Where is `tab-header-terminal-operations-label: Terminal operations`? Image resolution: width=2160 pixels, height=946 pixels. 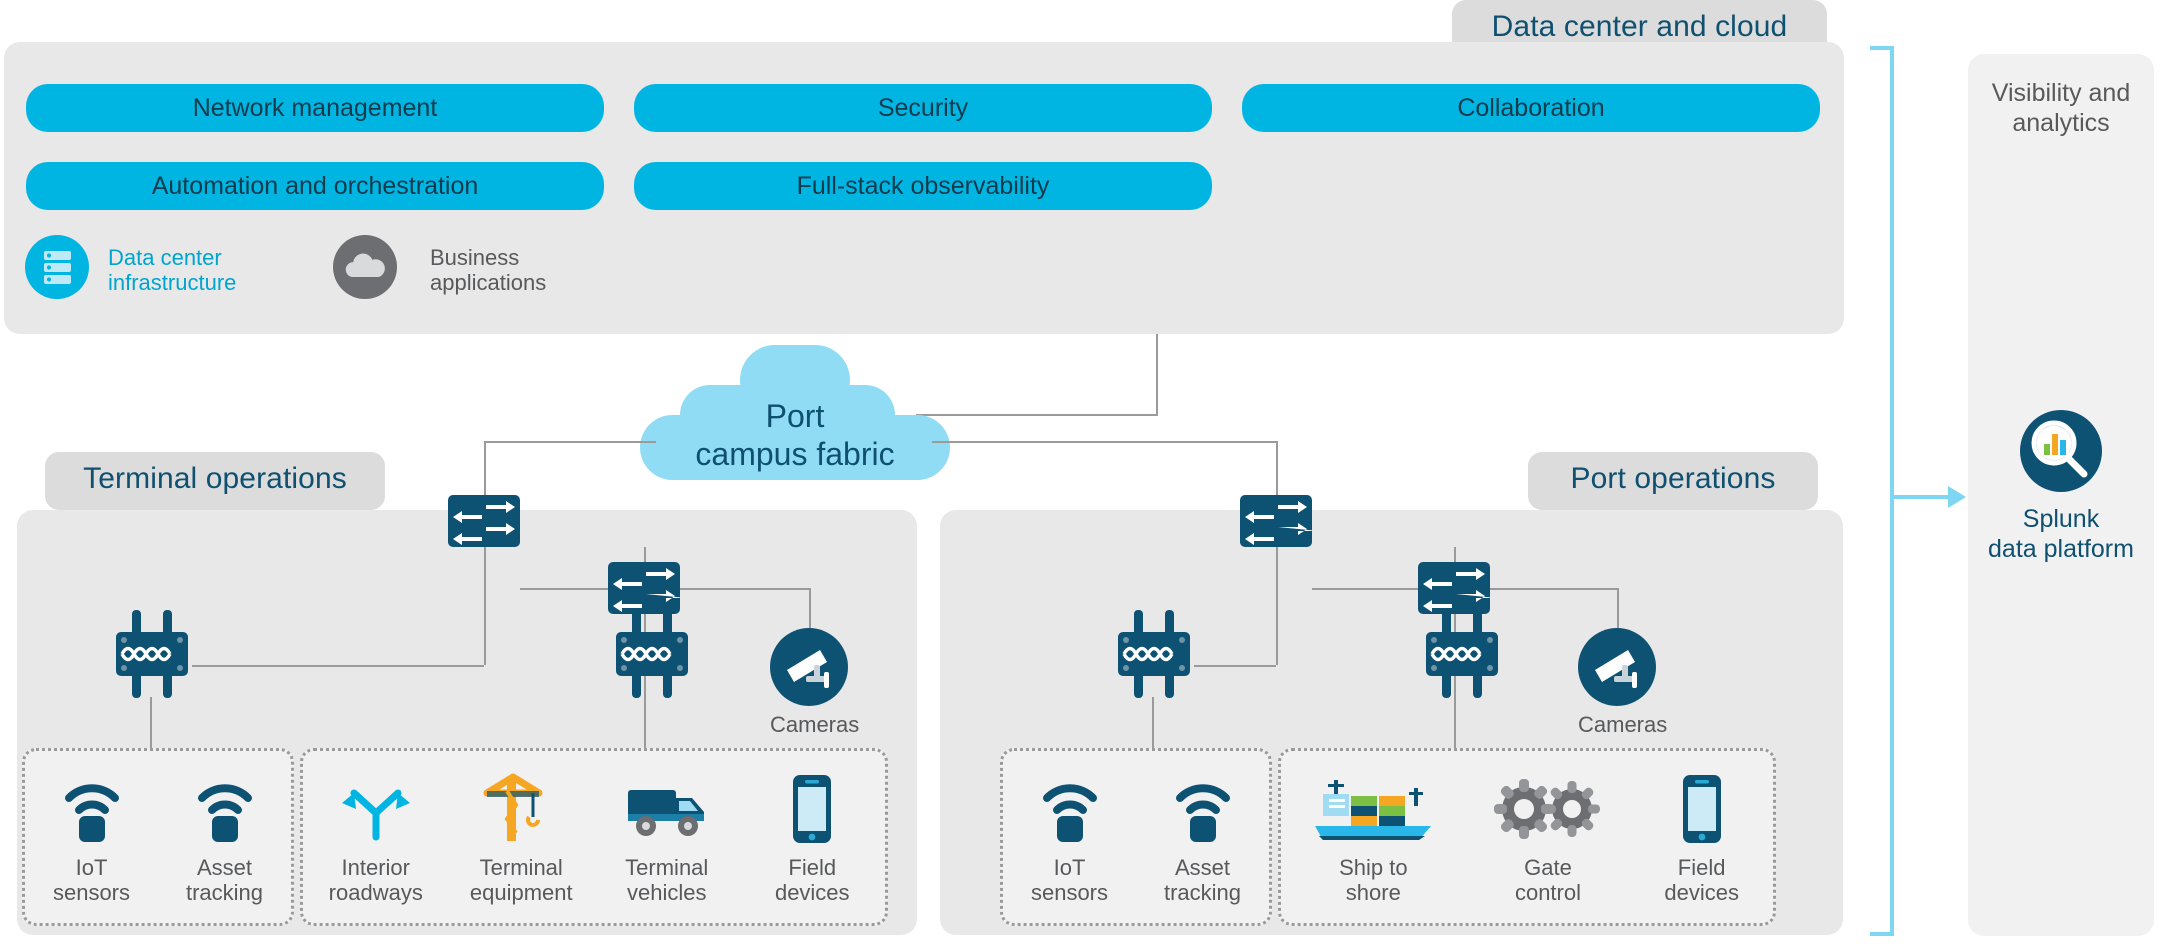
tab-header-terminal-operations-label: Terminal operations is located at coordinates (215, 478).